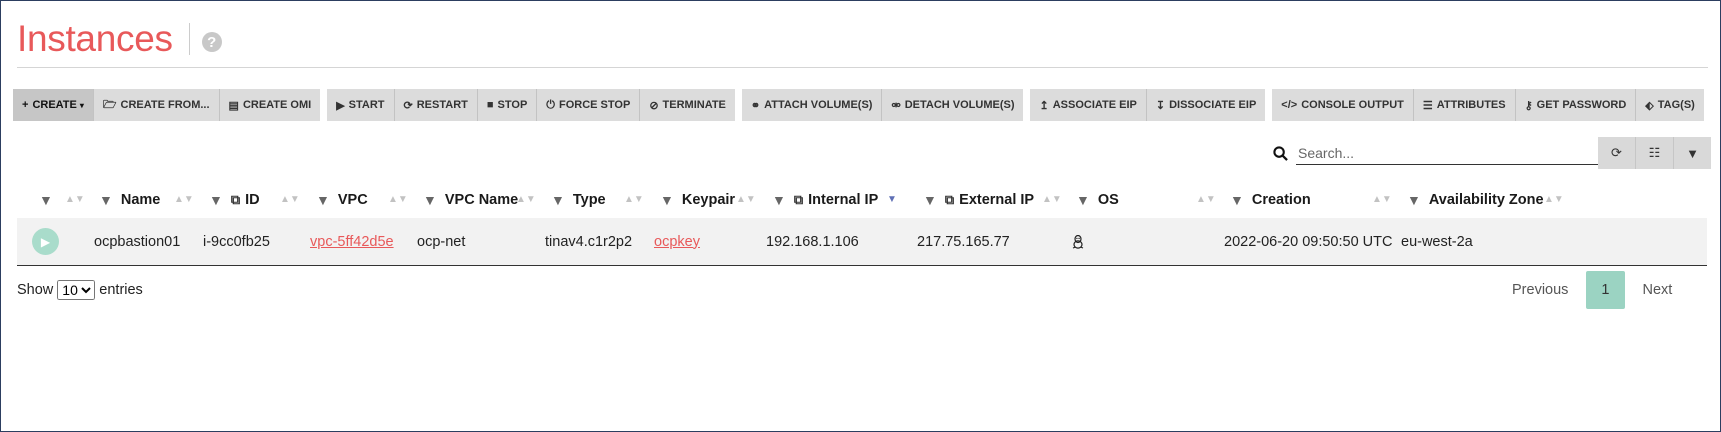 Image resolution: width=1721 pixels, height=432 pixels. I want to click on keypair-cell: ocpkey, so click(677, 241).